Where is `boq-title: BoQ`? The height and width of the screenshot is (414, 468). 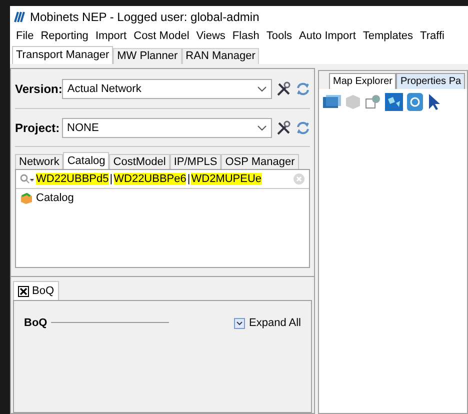 boq-title: BoQ is located at coordinates (36, 323).